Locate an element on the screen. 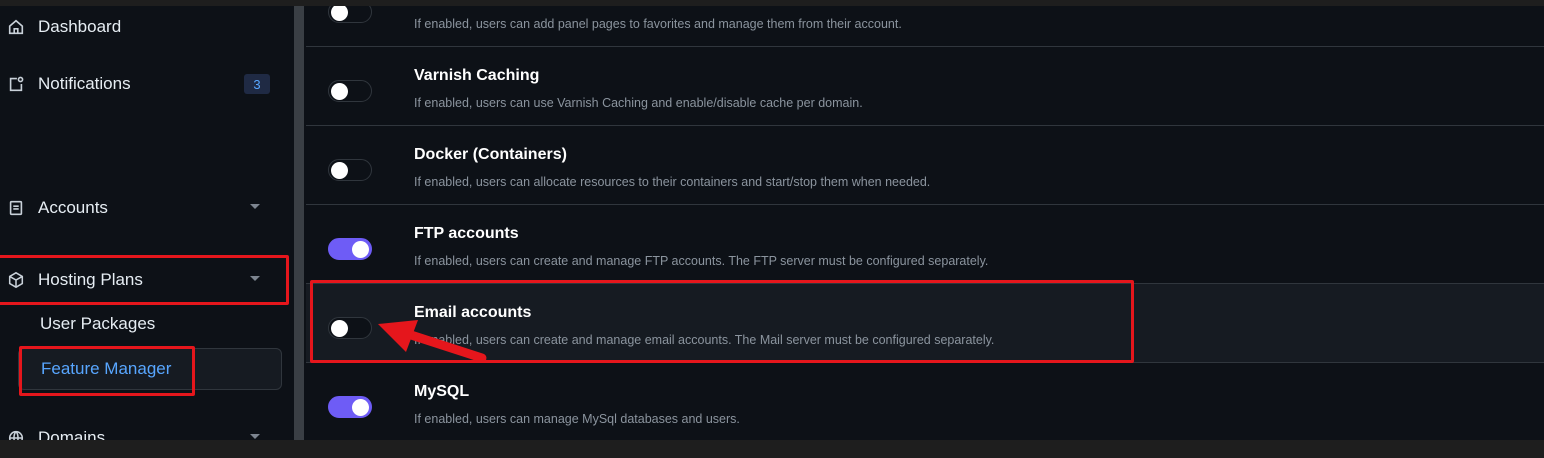 Image resolution: width=1544 pixels, height=458 pixels. sidebar-item-label: Dashboard is located at coordinates (80, 26).